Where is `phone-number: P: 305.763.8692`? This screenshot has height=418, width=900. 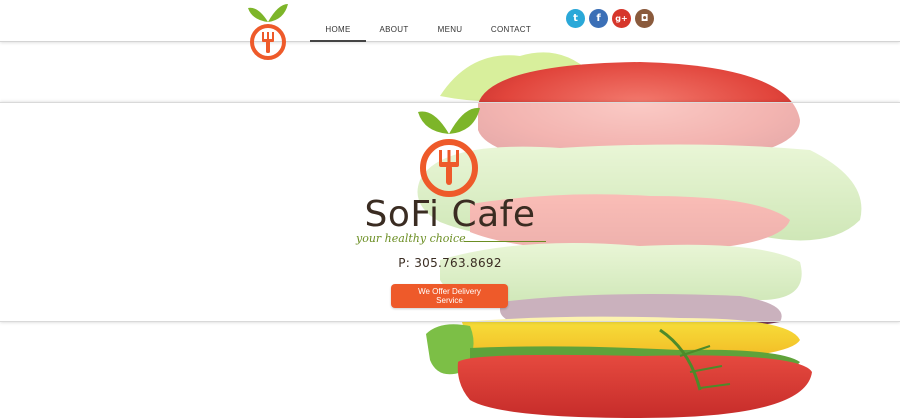
phone-number: P: 305.763.8692 is located at coordinates (450, 263).